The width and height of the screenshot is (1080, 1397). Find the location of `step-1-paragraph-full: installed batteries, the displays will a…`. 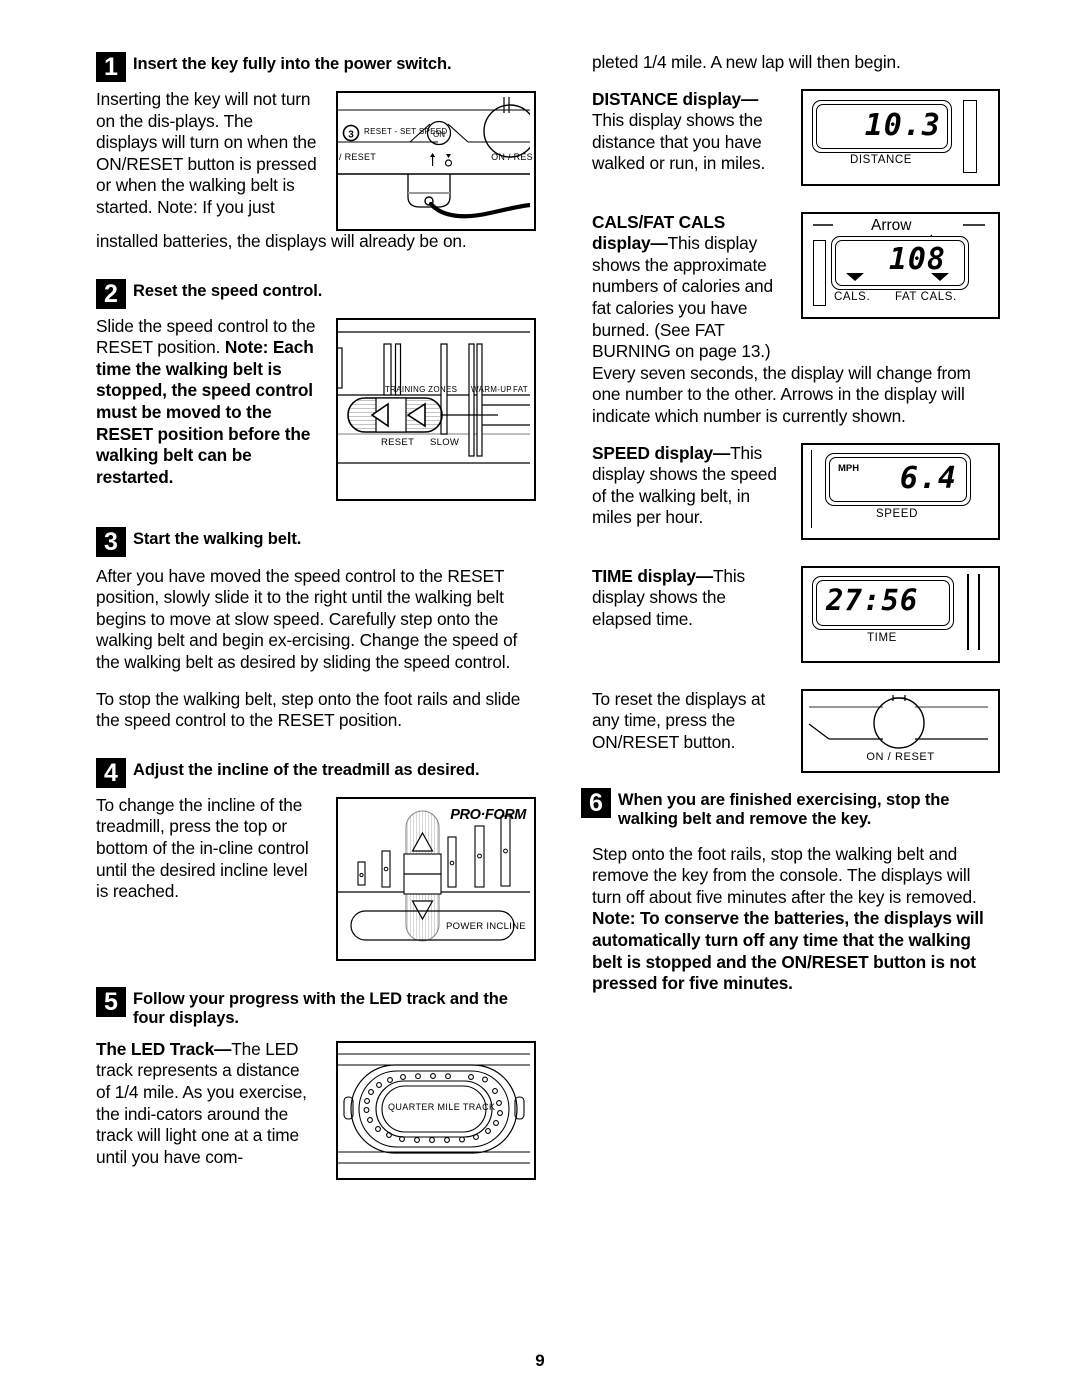

step-1-paragraph-full: installed batteries, the displays will a… is located at coordinates (281, 241).